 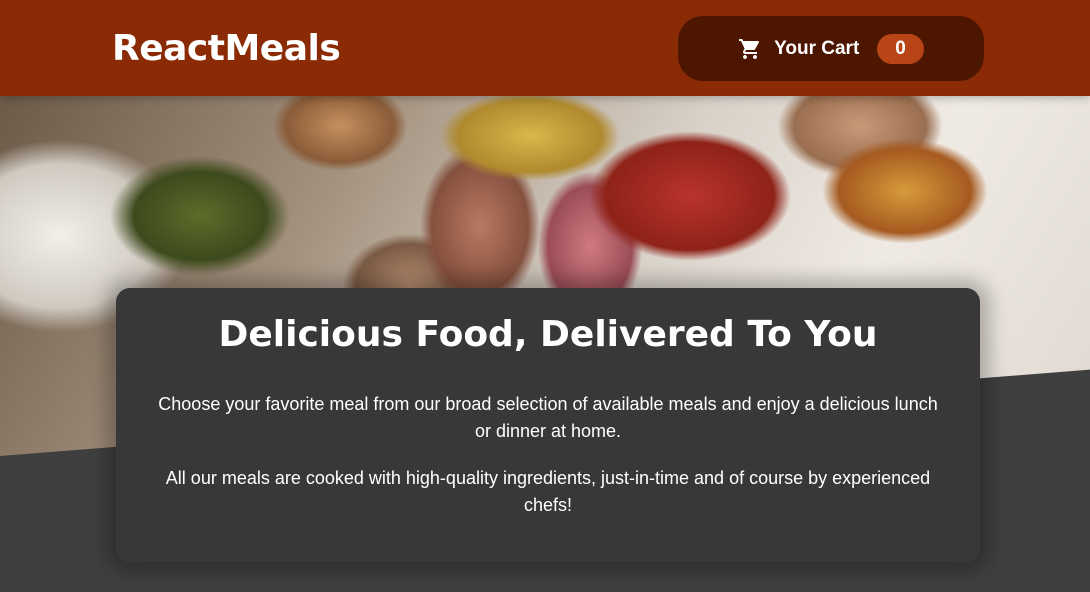 I want to click on cart-icon, so click(x=750, y=49).